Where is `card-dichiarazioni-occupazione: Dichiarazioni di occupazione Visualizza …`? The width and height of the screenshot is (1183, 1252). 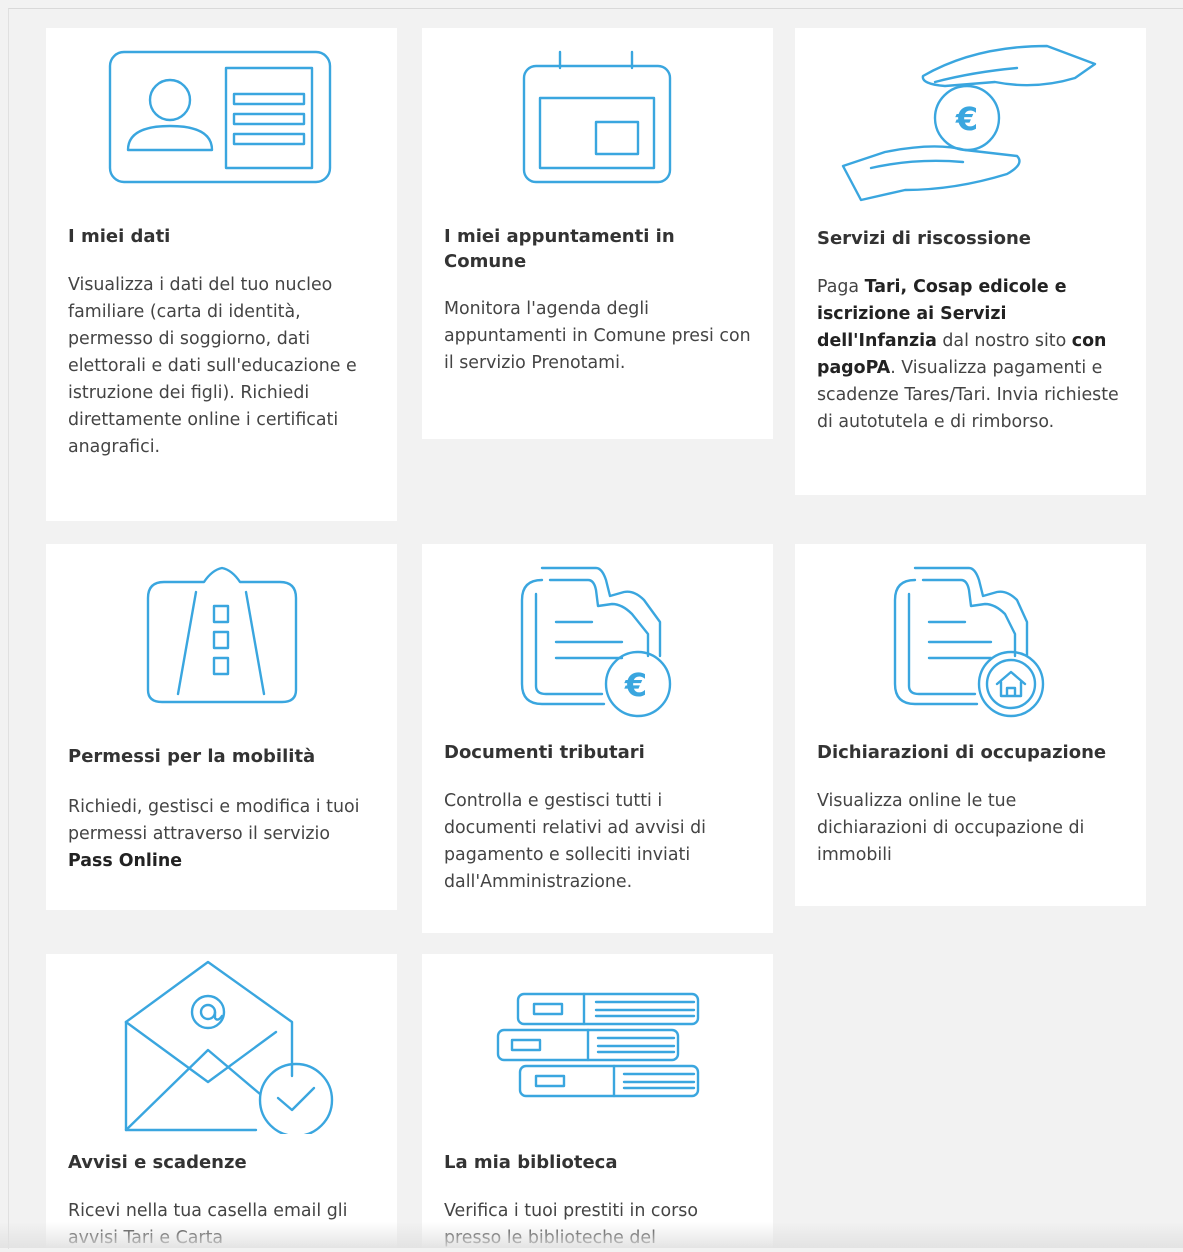
card-dichiarazioni-occupazione: Dichiarazioni di occupazione Visualizza … is located at coordinates (970, 725).